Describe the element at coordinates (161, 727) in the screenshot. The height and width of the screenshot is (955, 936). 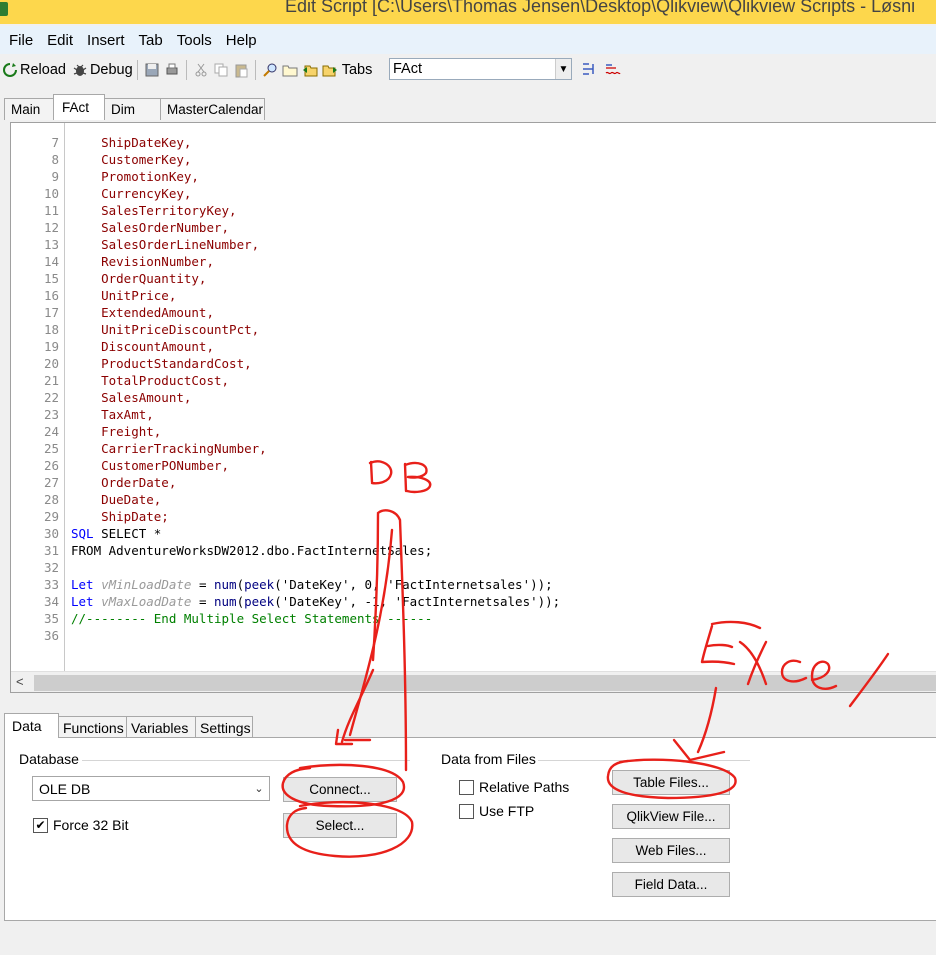
I see `tab-variables: Variables` at that location.